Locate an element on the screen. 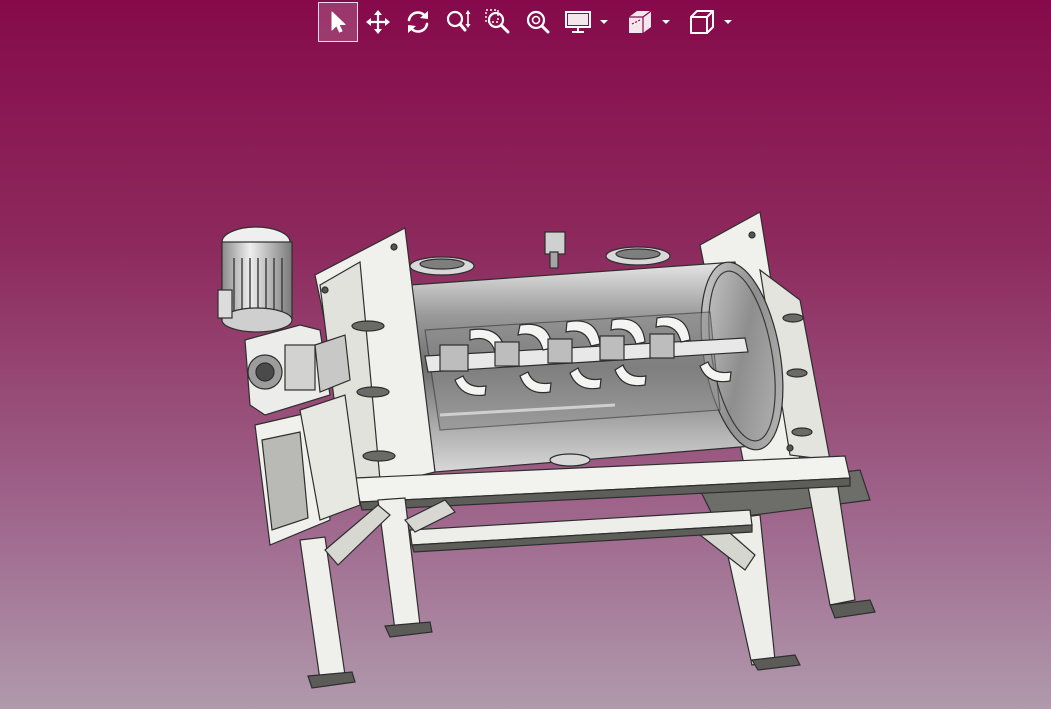 This screenshot has height=709, width=1051. mixer-drum is located at coordinates (596, 352).